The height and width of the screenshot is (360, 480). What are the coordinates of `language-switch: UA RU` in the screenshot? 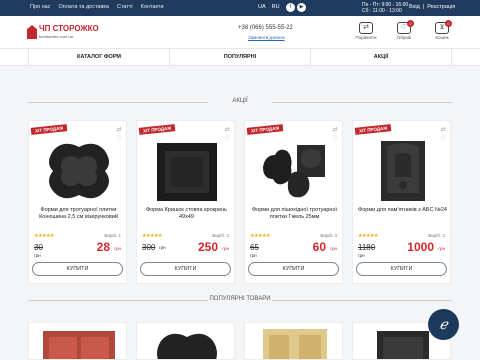 It's located at (269, 7).